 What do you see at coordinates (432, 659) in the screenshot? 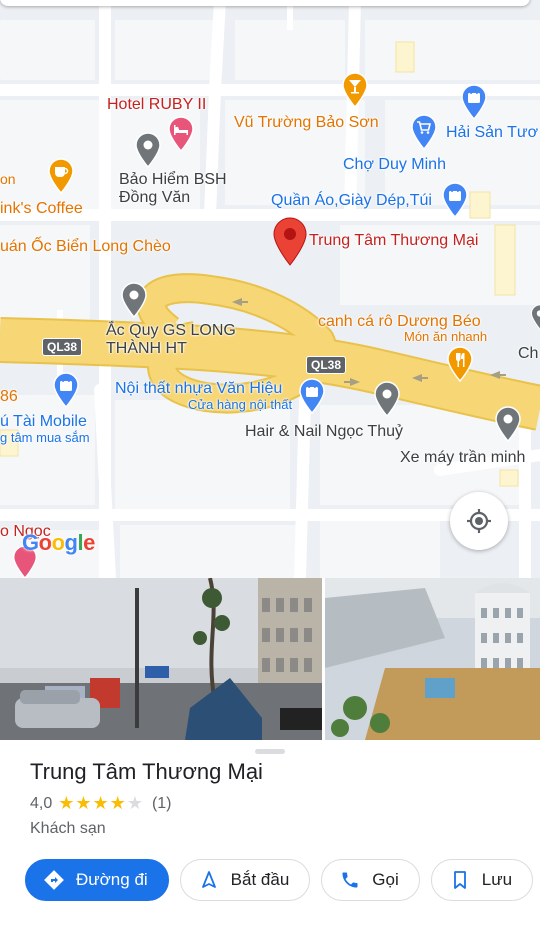
I see `place-photo-building` at bounding box center [432, 659].